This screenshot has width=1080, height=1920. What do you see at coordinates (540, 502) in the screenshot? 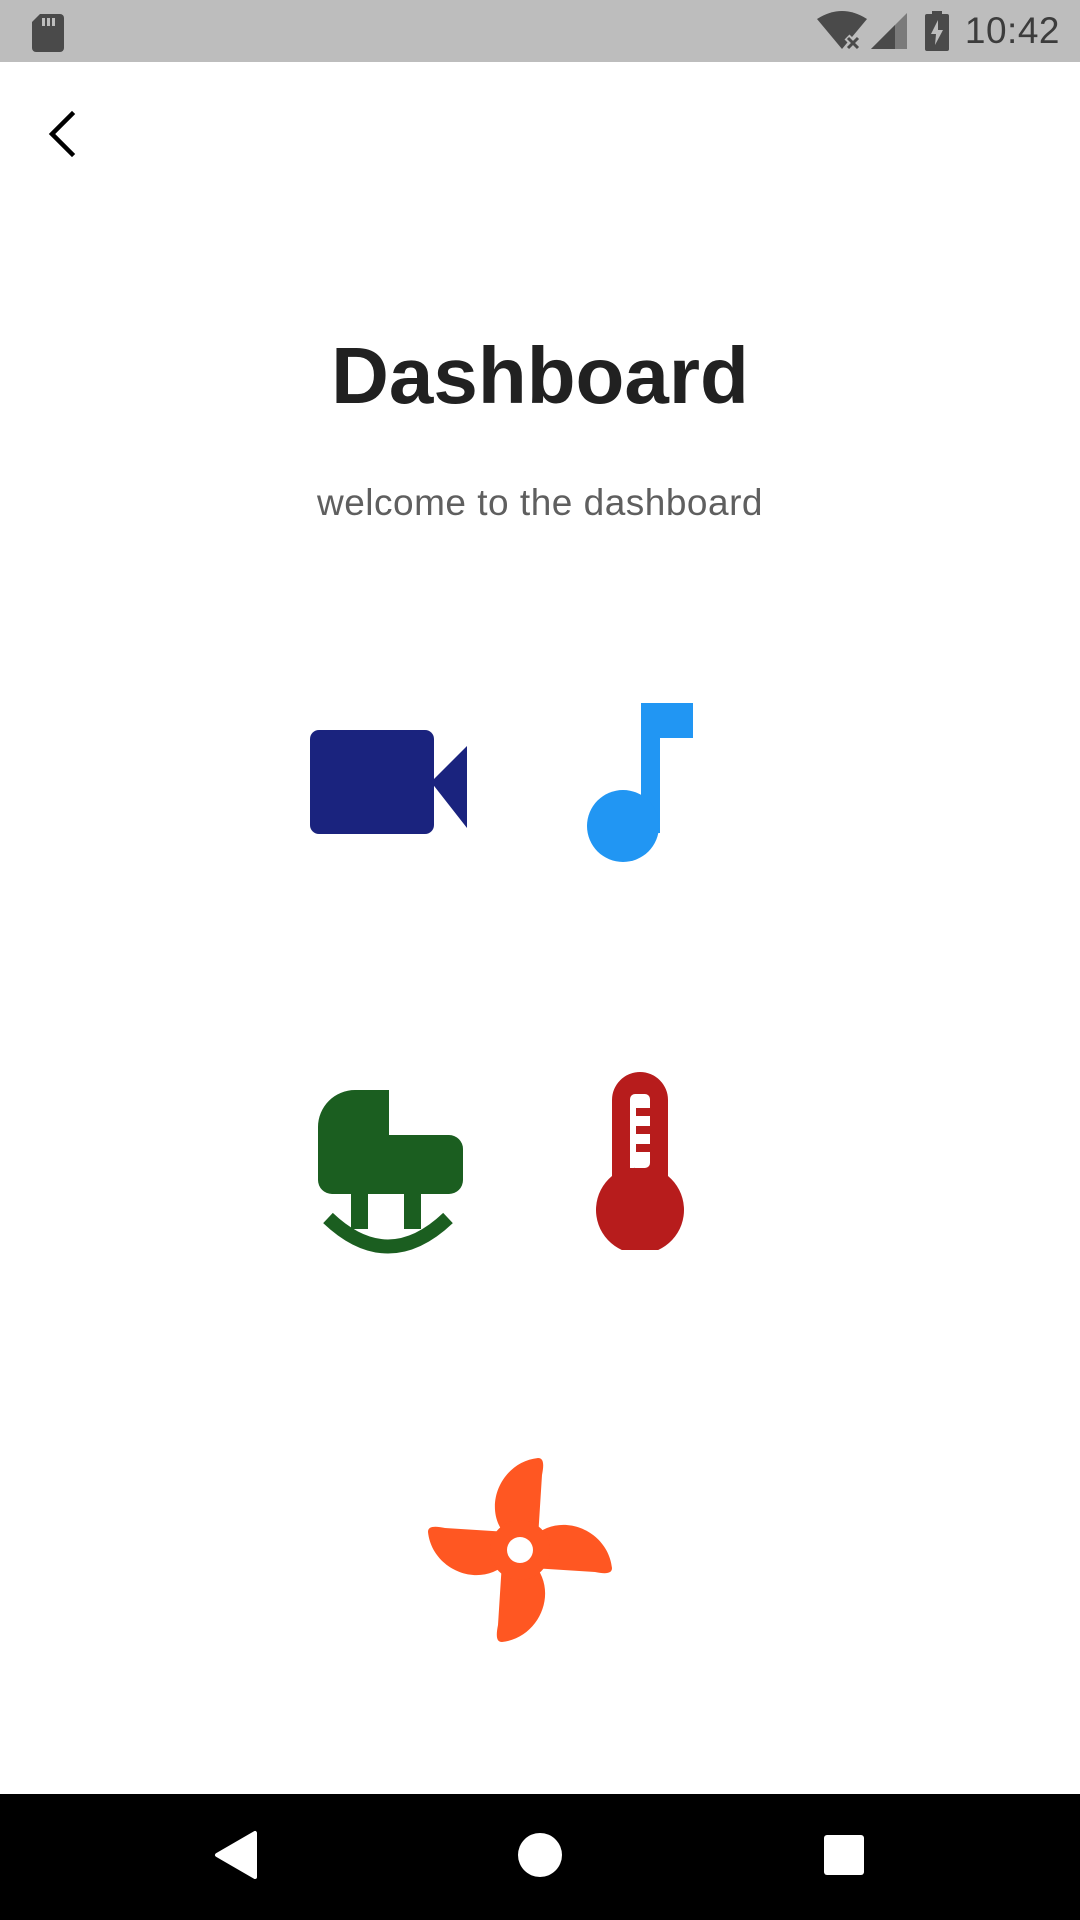
I see `page-subtitle: welcome to the dashboard` at bounding box center [540, 502].